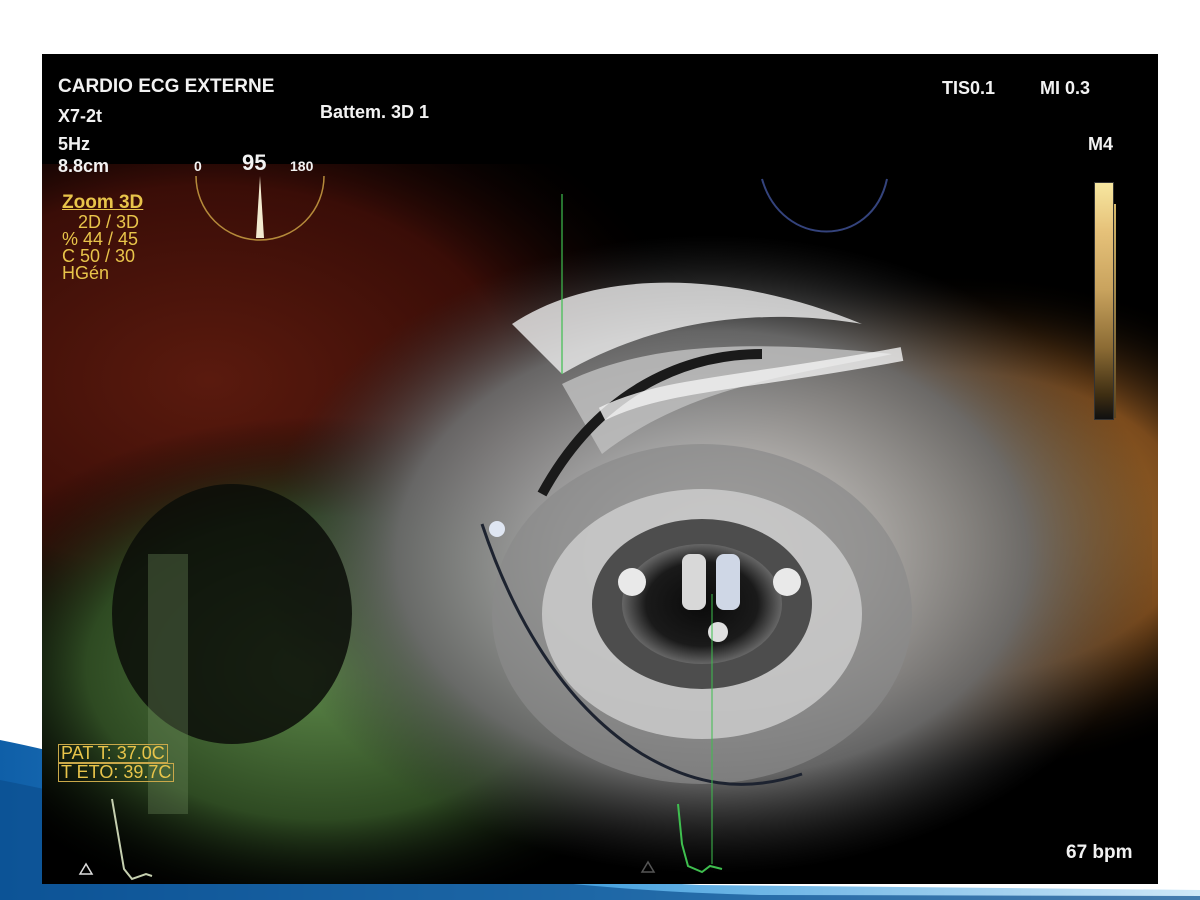 The width and height of the screenshot is (1200, 900). What do you see at coordinates (1104, 301) in the screenshot?
I see `colormap-bar` at bounding box center [1104, 301].